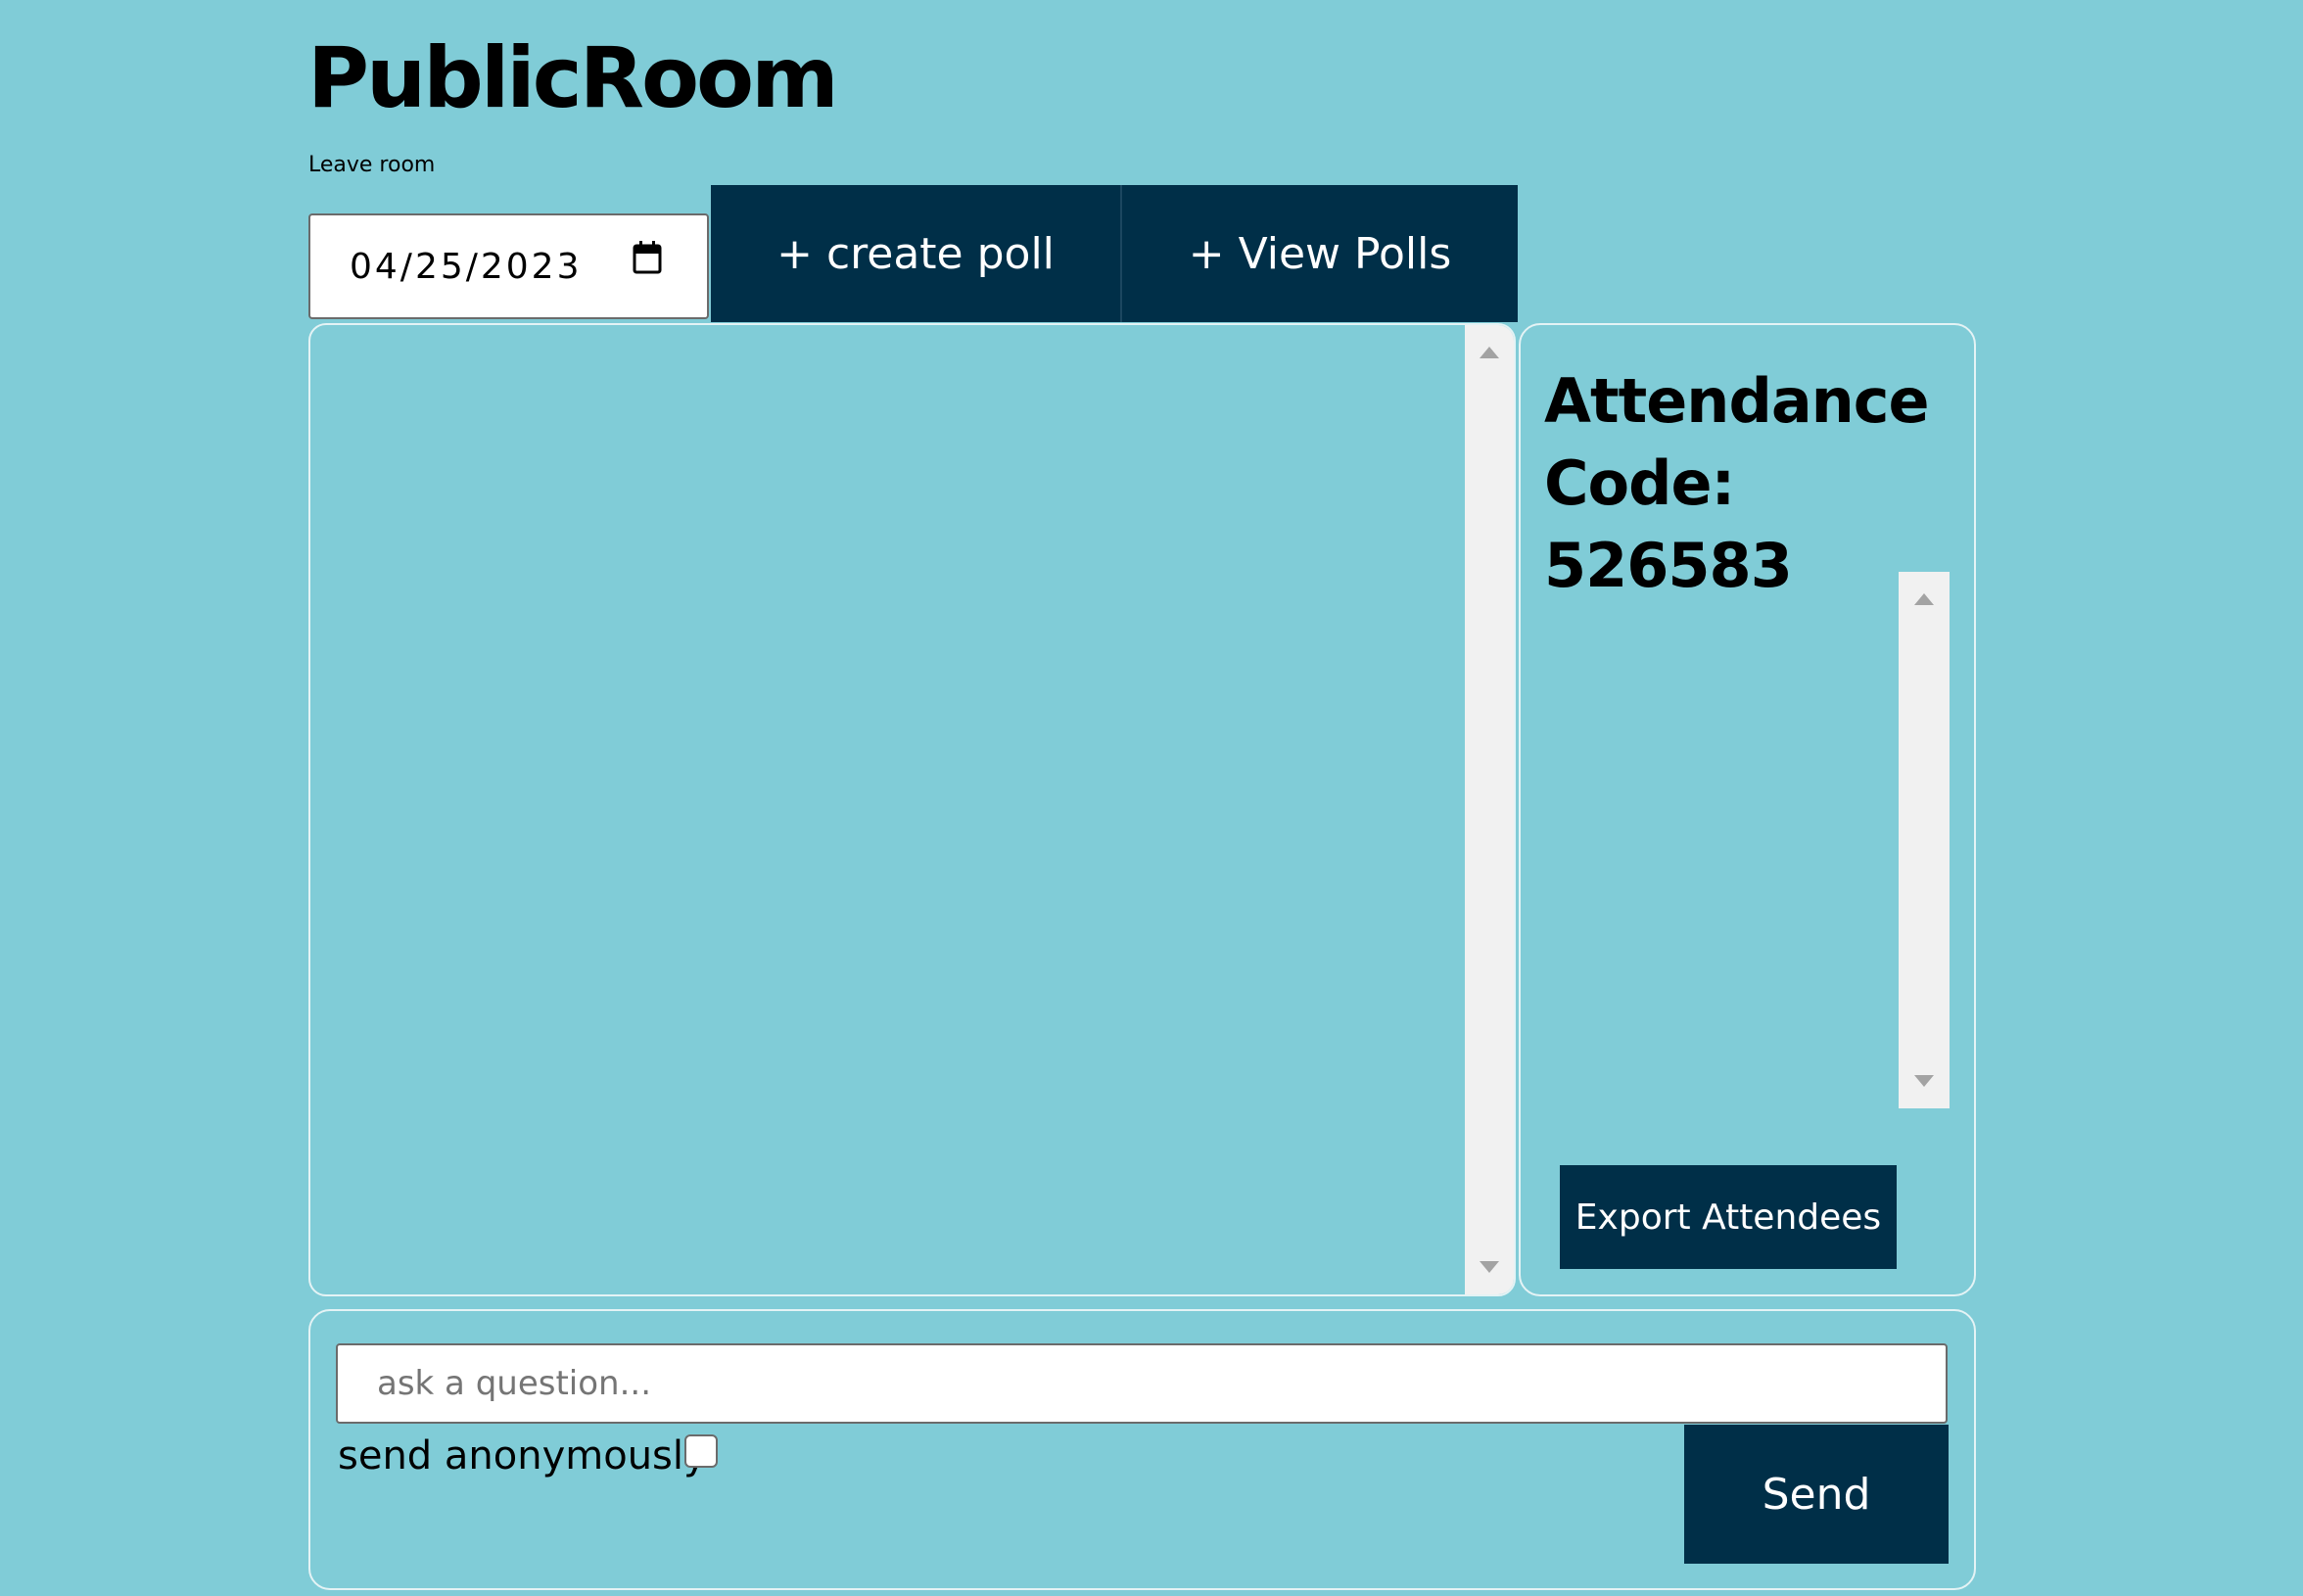  What do you see at coordinates (1728, 1217) in the screenshot?
I see `export-attendees-button: Export Attendees` at bounding box center [1728, 1217].